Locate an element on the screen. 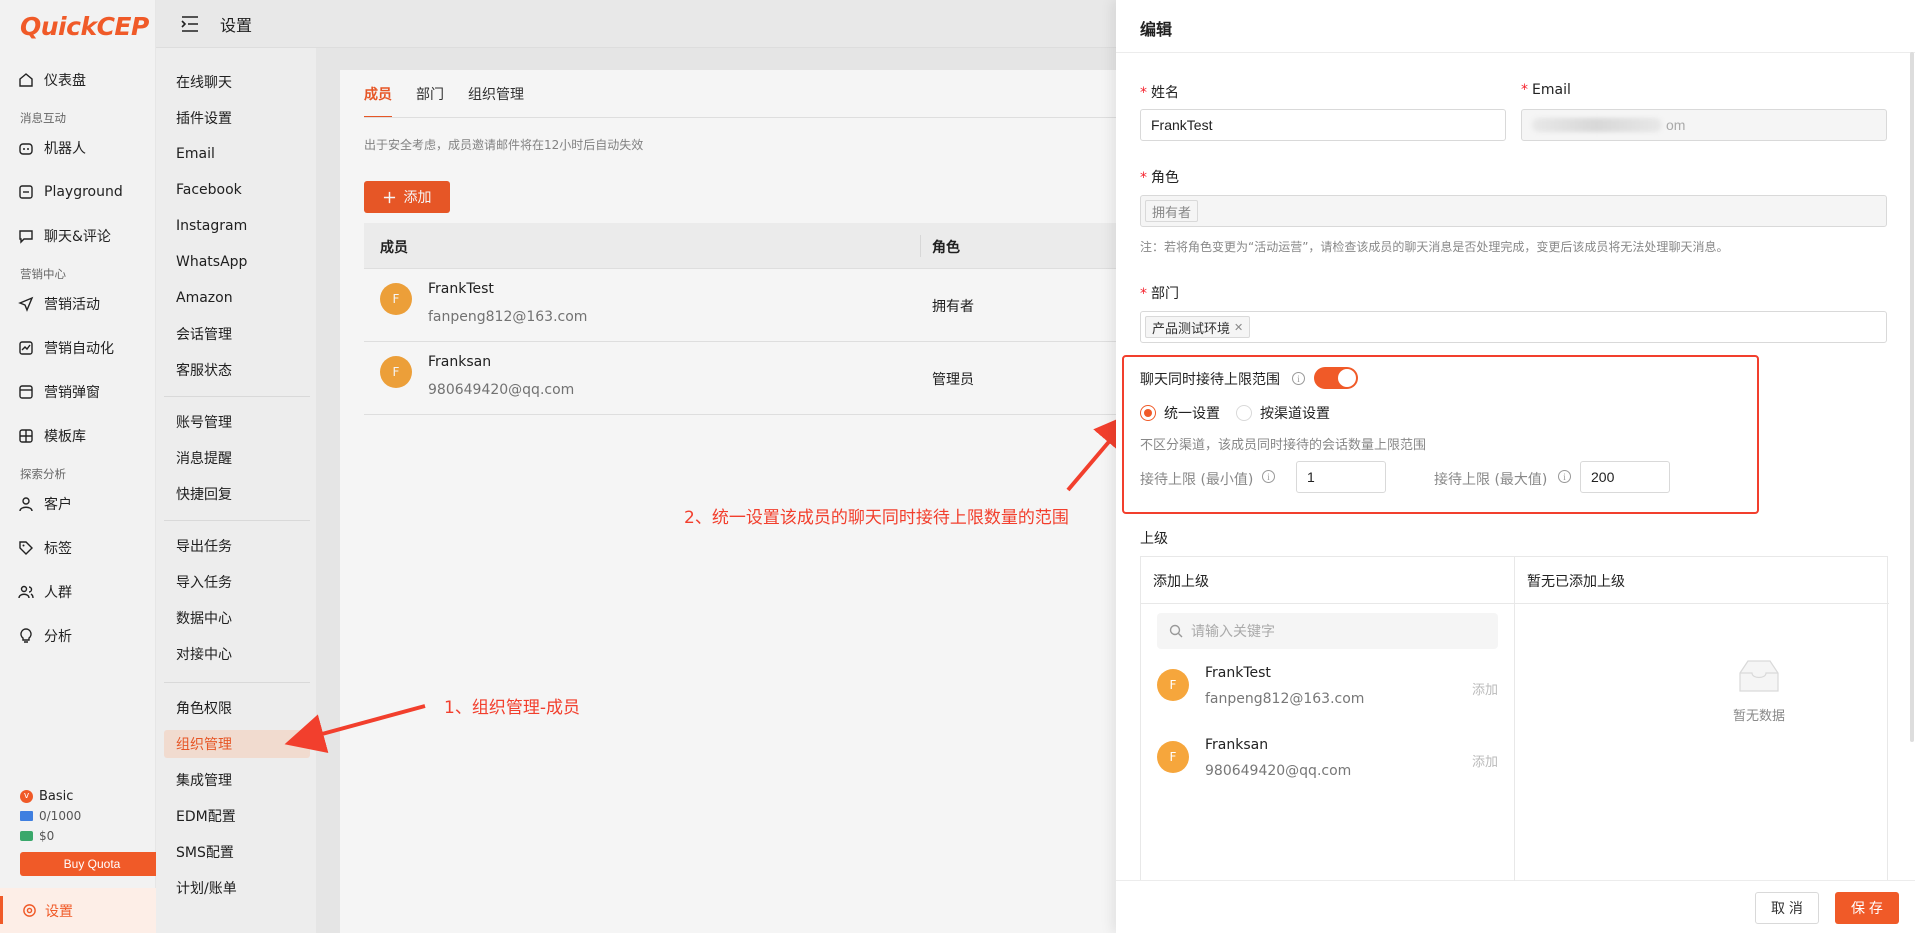  bulb-icon is located at coordinates (26, 635).